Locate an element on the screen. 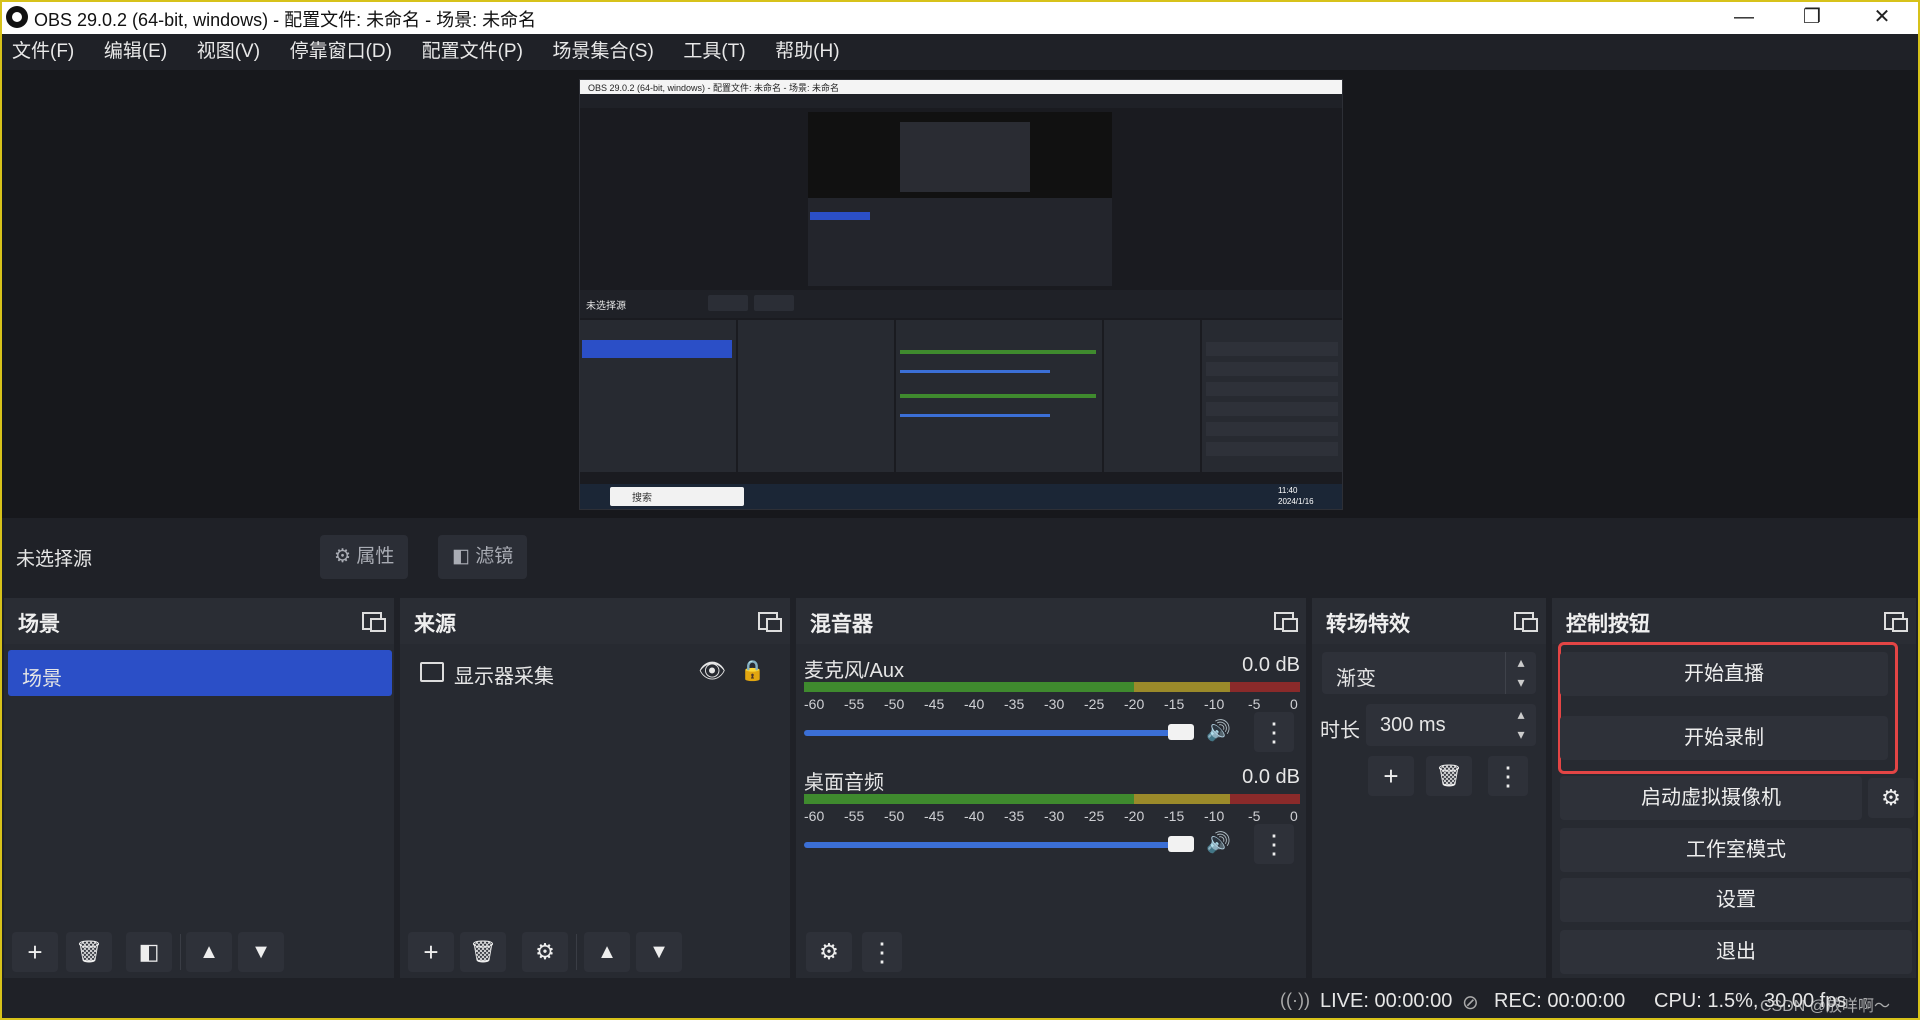 The height and width of the screenshot is (1020, 1920). filter-icon: ◧ is located at coordinates (461, 556).